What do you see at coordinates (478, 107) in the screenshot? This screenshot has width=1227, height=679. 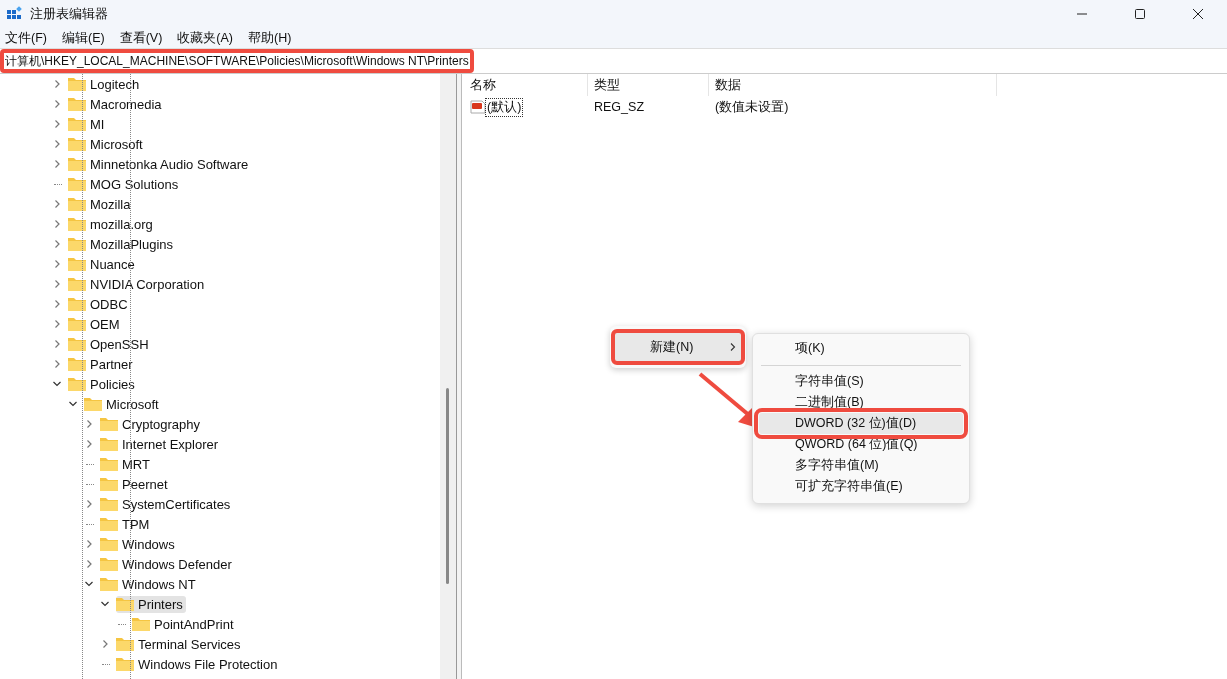 I see `string-value-icon` at bounding box center [478, 107].